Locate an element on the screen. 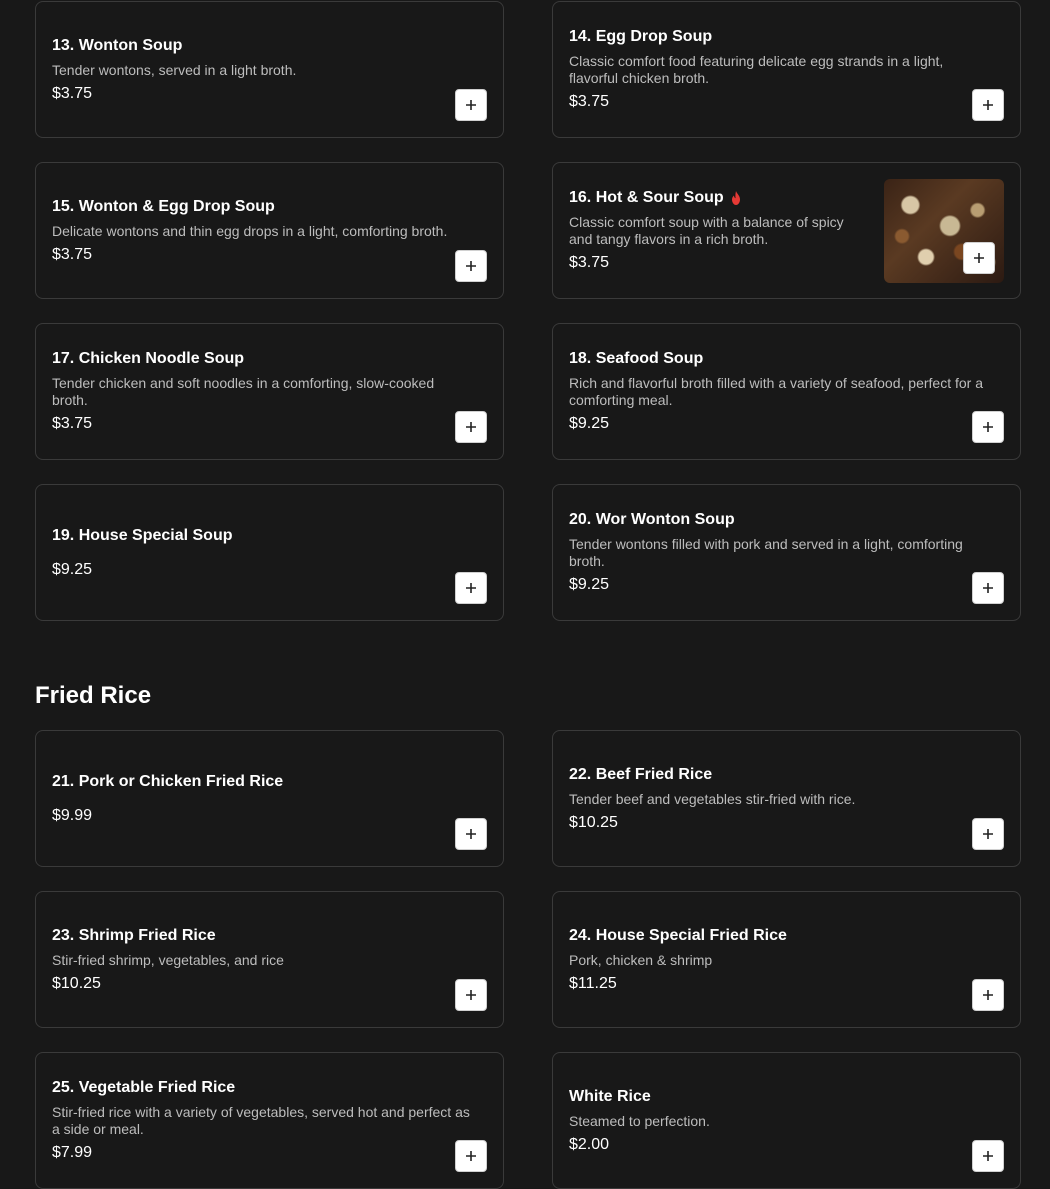 The width and height of the screenshot is (1050, 1189). menu-item-name: 23. Shrimp Fried Rice is located at coordinates (262, 936).